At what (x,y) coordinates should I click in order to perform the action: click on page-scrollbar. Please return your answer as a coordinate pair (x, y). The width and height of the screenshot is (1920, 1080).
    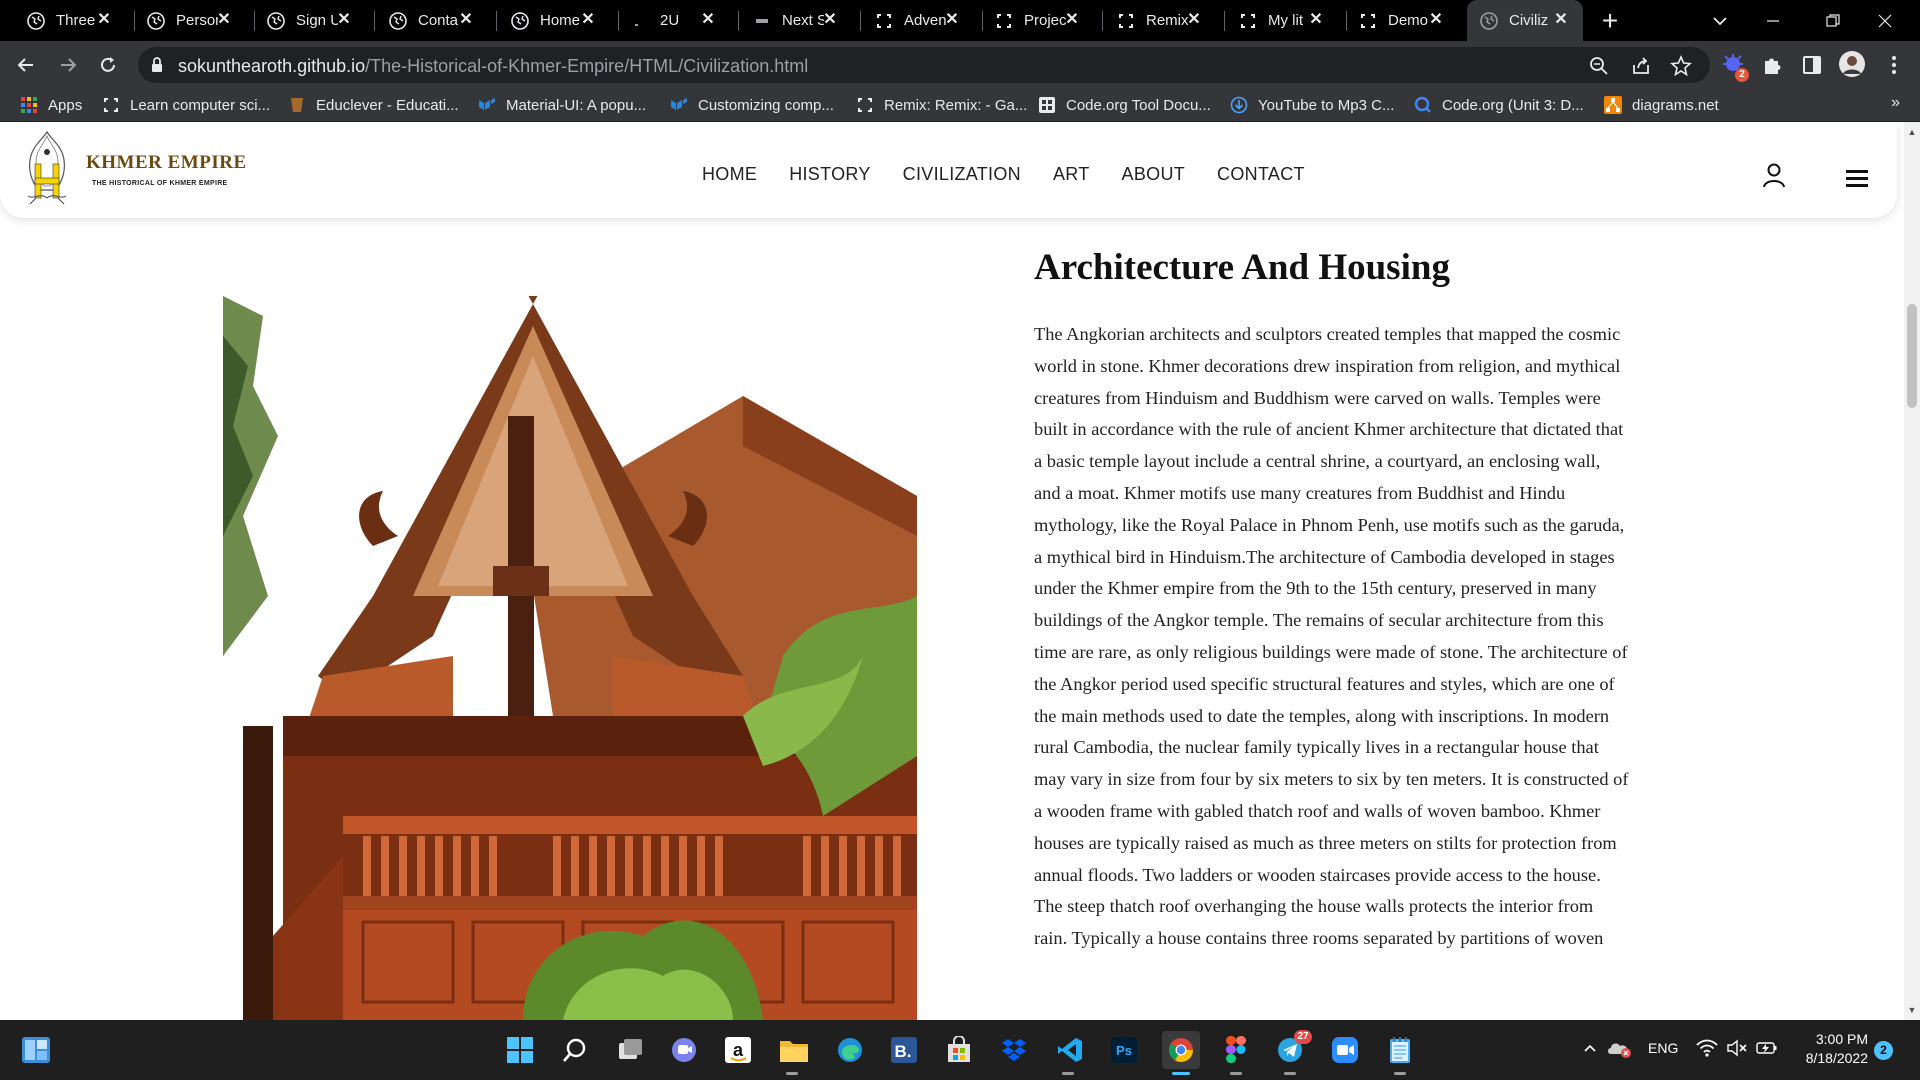
    Looking at the image, I should click on (1912, 571).